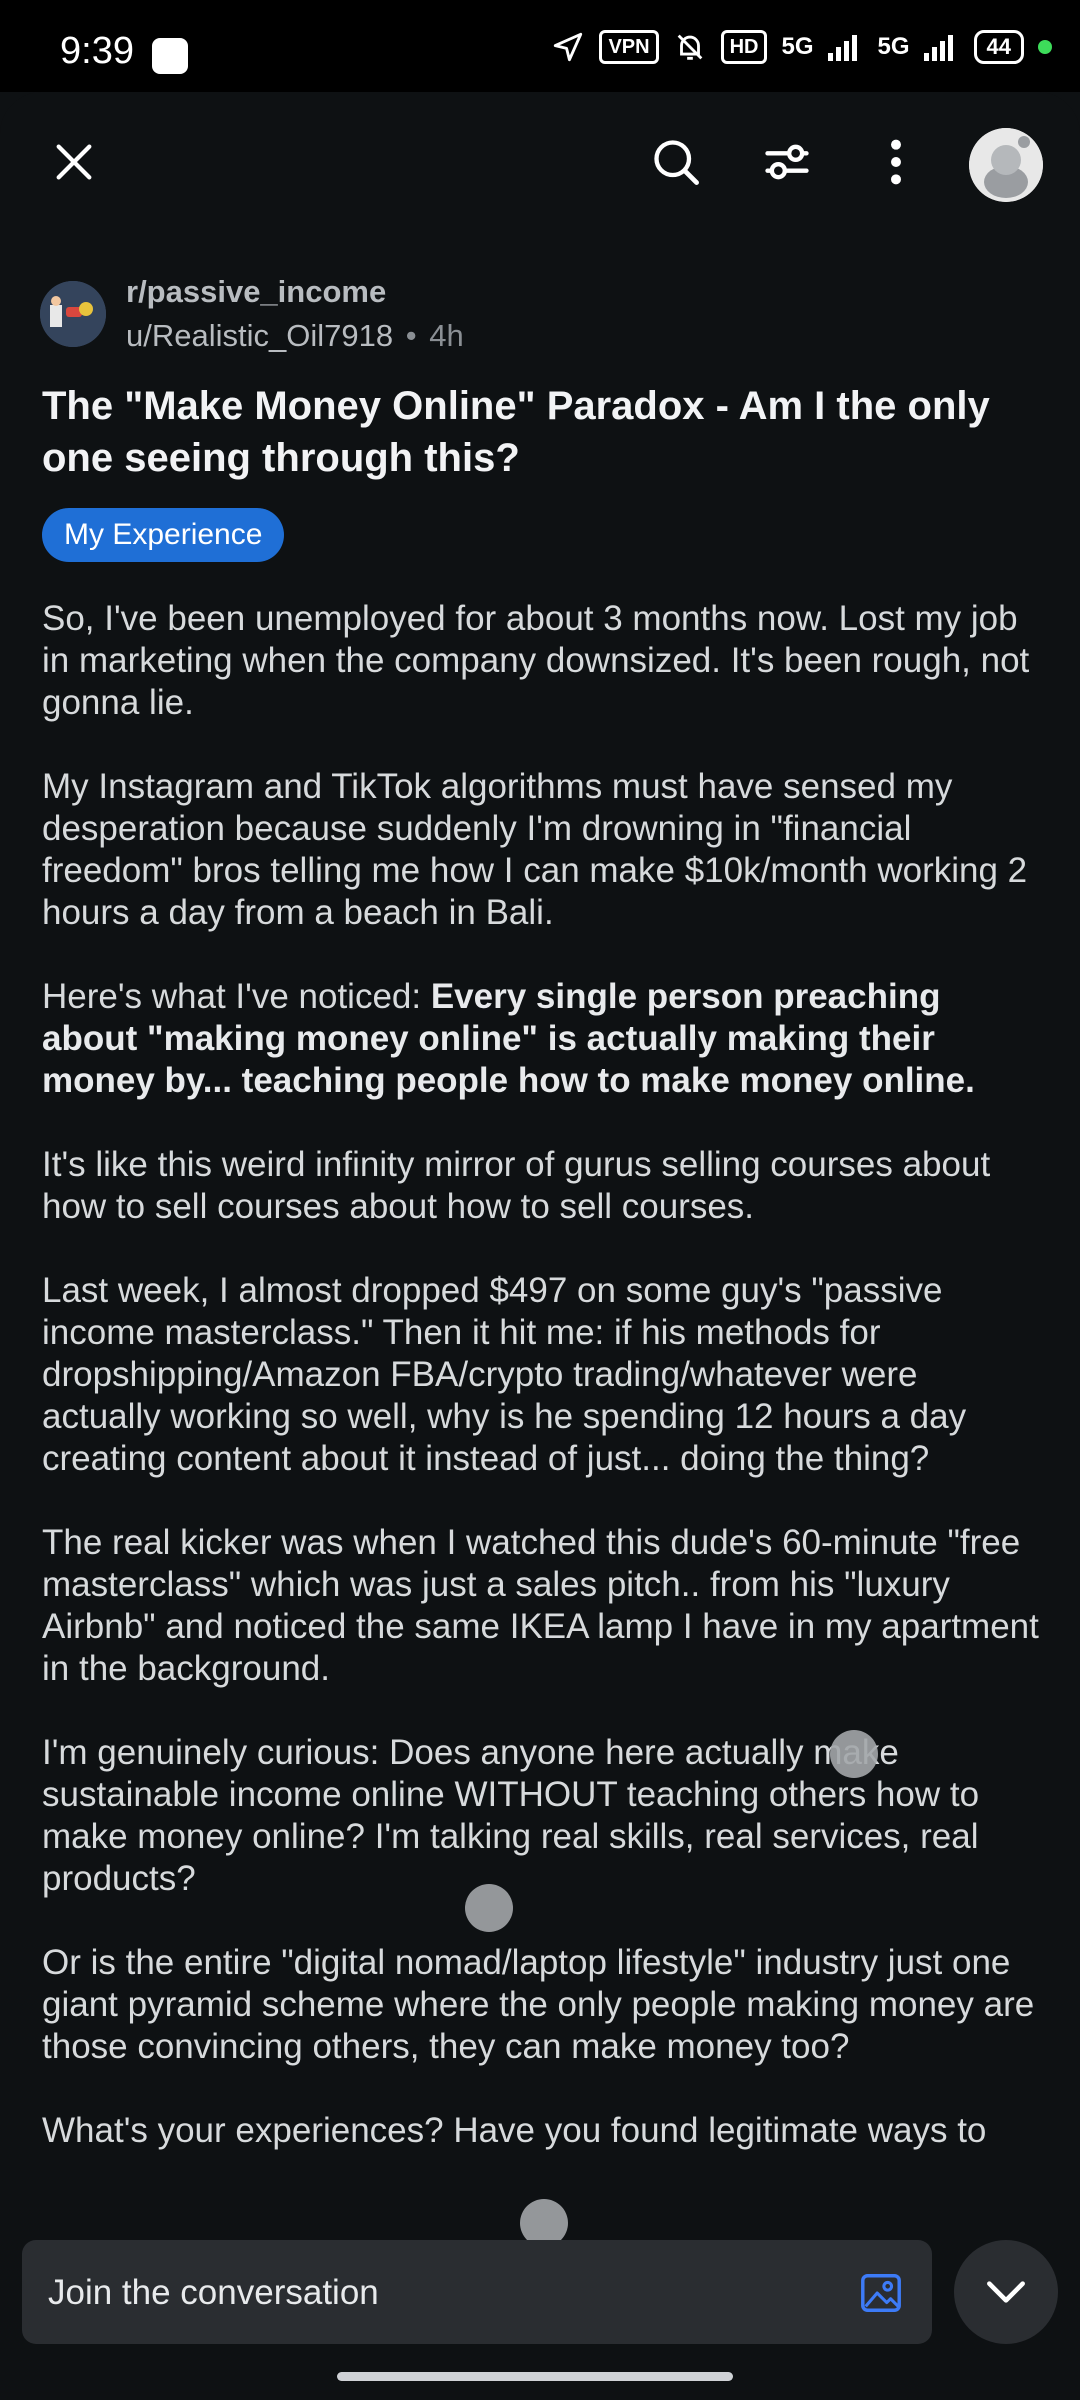 Image resolution: width=1080 pixels, height=2400 pixels. Describe the element at coordinates (446, 335) in the screenshot. I see `post-age: 4h` at that location.